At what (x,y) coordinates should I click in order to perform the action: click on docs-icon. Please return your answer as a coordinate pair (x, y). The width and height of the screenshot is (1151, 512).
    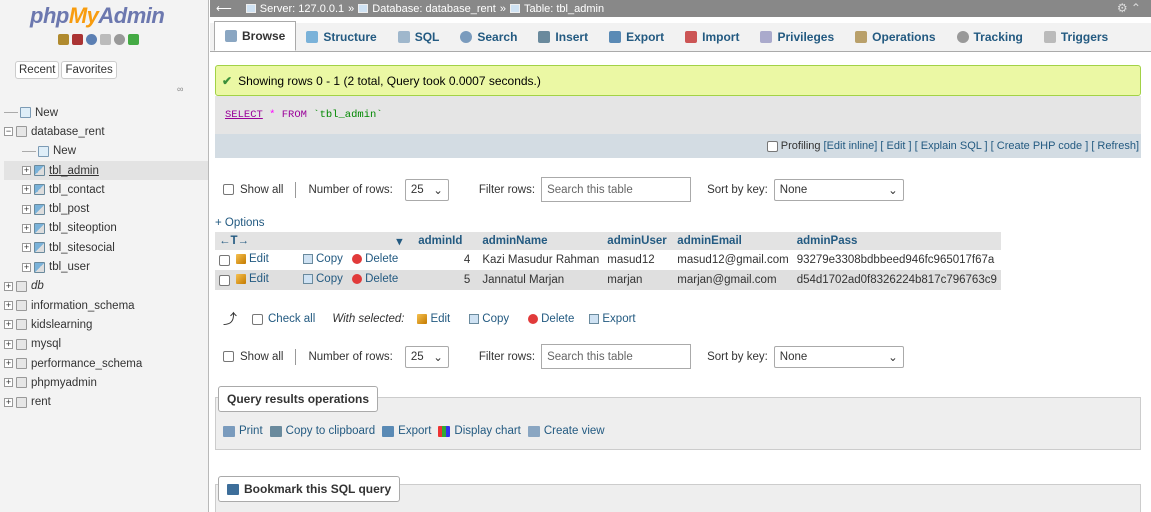
    Looking at the image, I should click on (105, 39).